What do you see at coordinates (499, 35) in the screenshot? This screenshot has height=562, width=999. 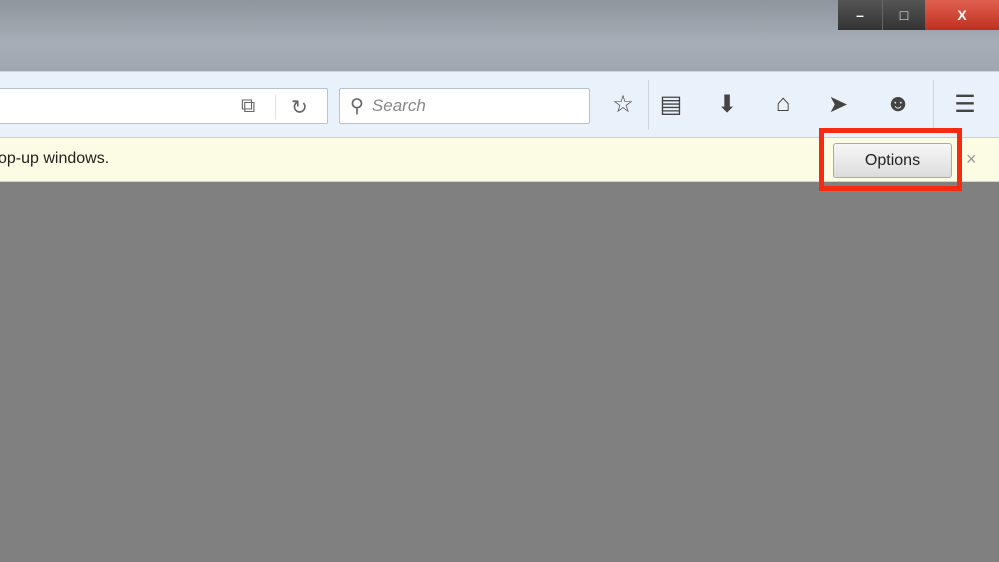 I see `title-bar: – □ X` at bounding box center [499, 35].